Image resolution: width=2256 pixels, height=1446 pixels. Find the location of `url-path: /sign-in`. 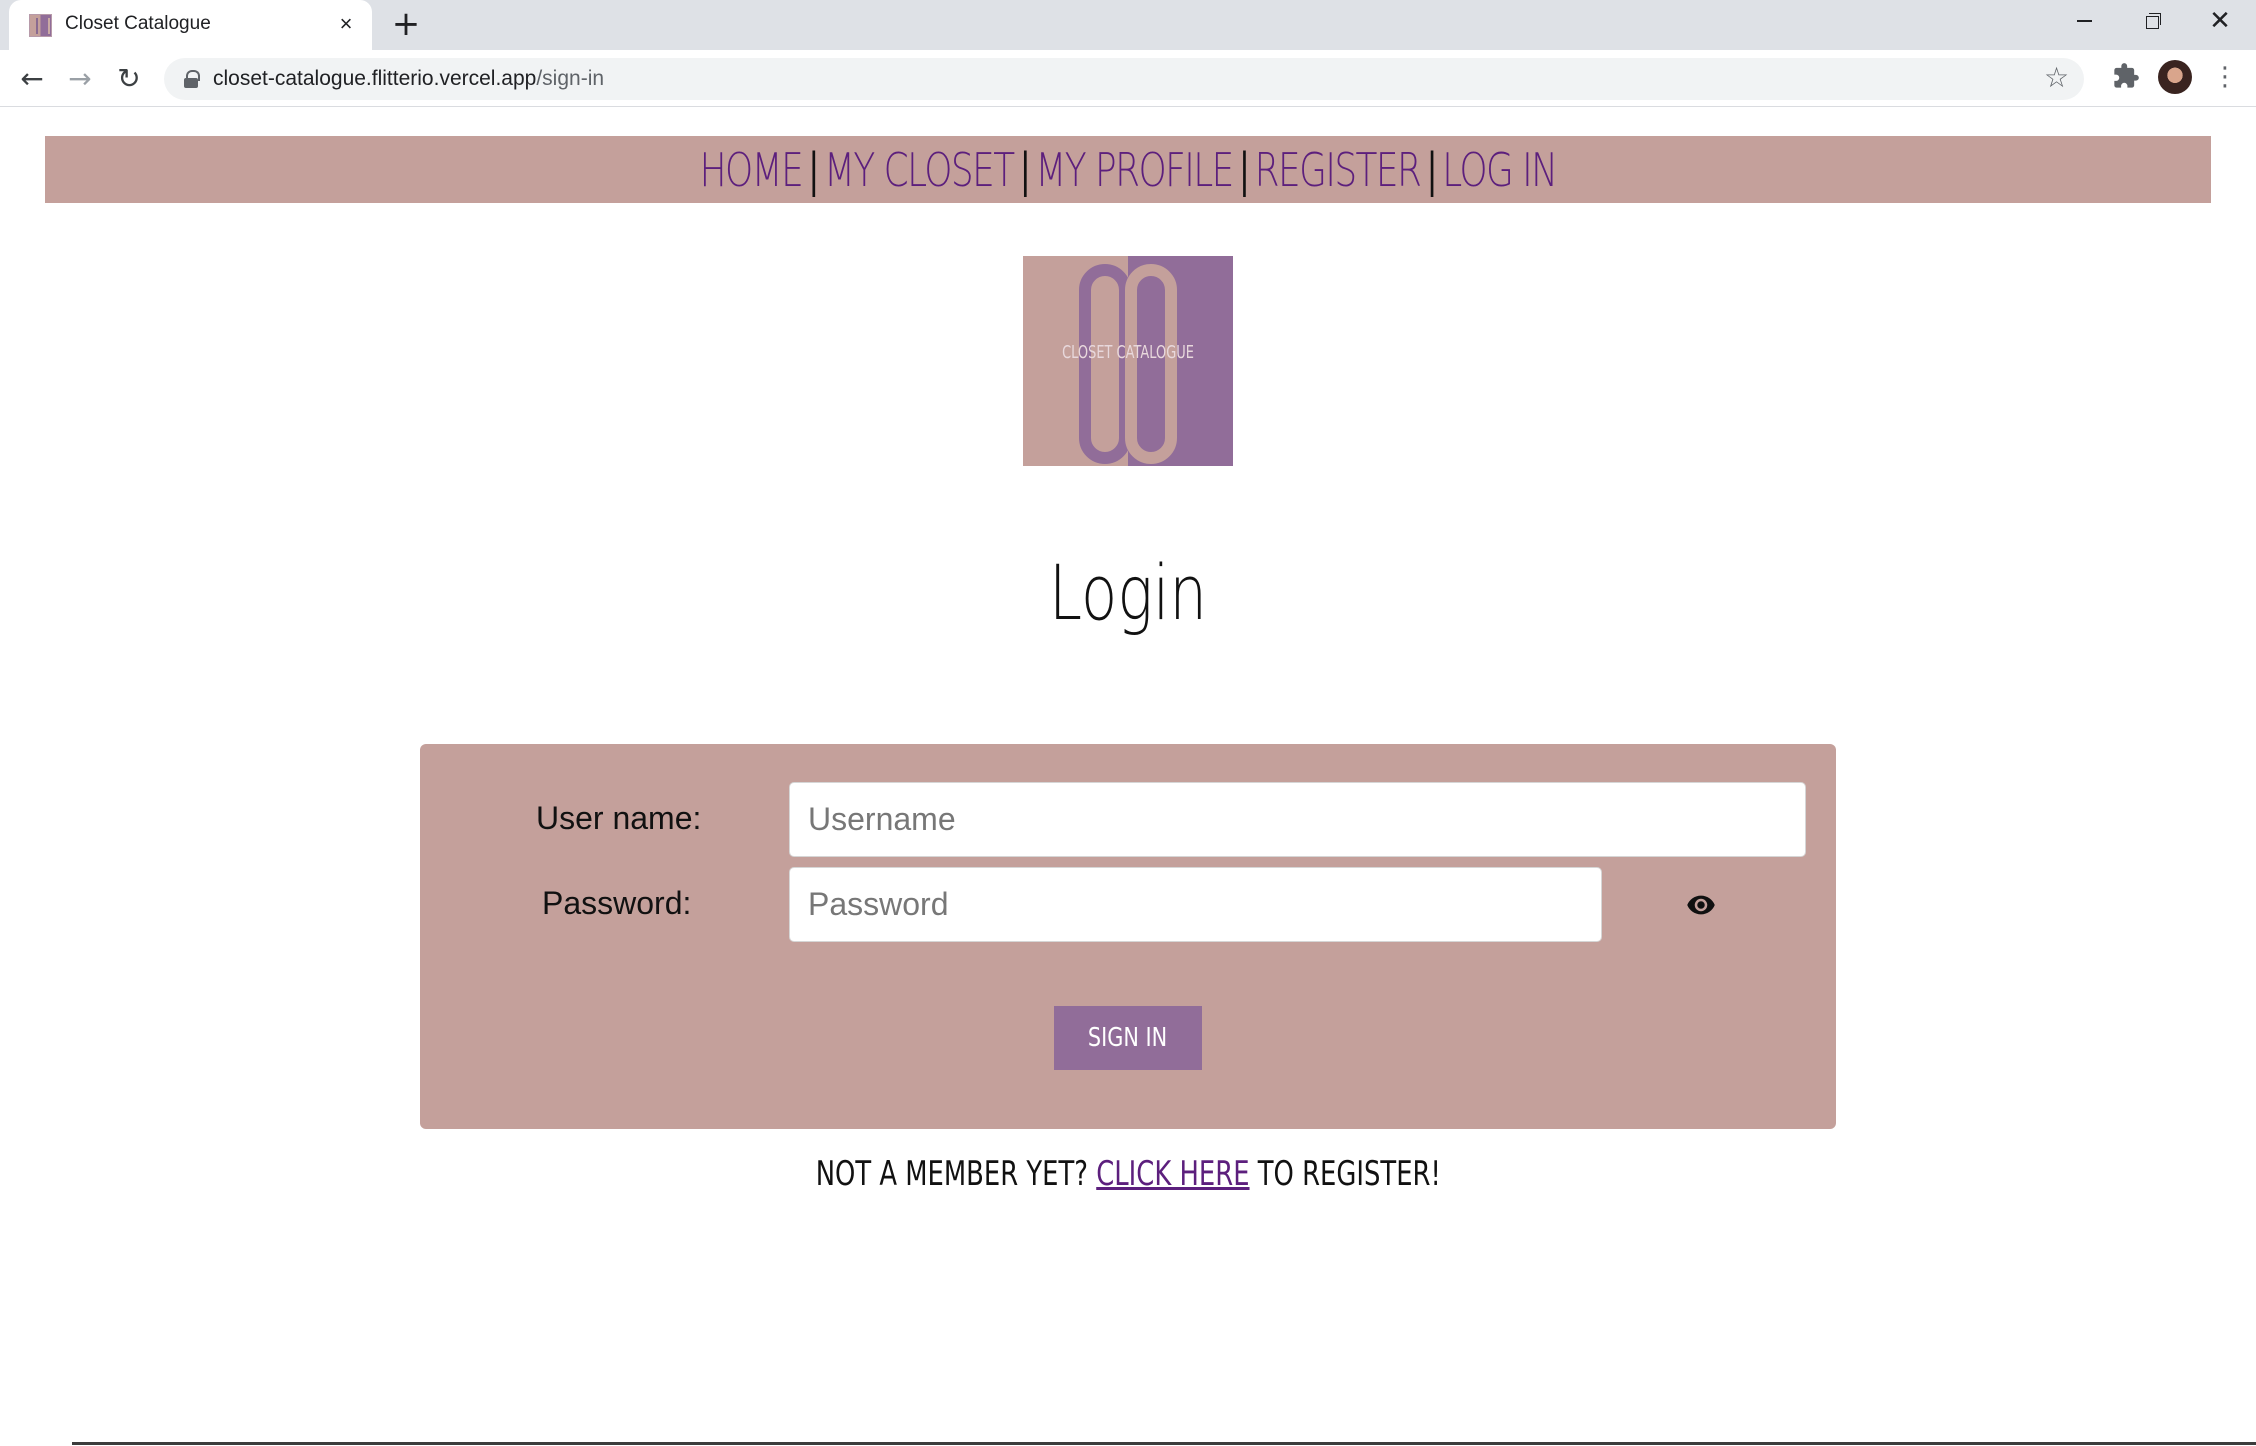

url-path: /sign-in is located at coordinates (570, 78).